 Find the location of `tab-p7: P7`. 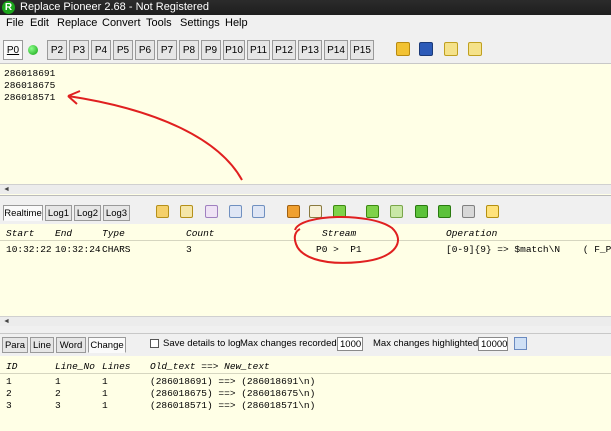

tab-p7: P7 is located at coordinates (167, 50).